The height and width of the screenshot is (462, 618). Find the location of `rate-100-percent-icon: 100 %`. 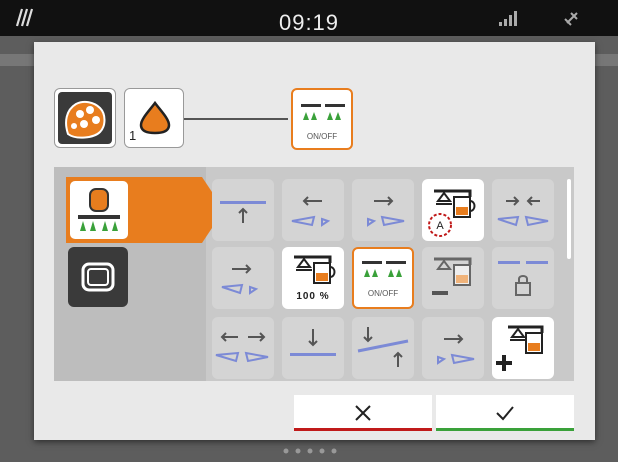

rate-100-percent-icon: 100 % is located at coordinates (313, 278).